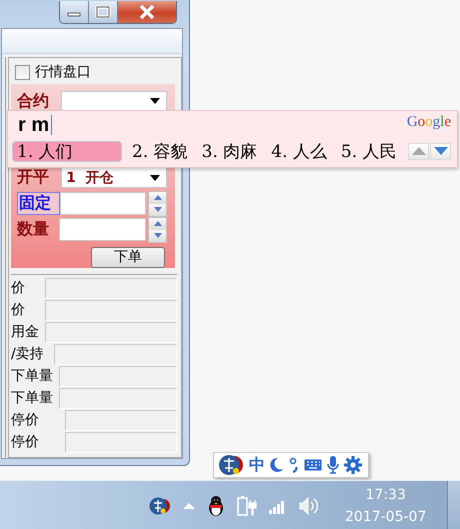  What do you see at coordinates (353, 465) in the screenshot?
I see `settings-icon` at bounding box center [353, 465].